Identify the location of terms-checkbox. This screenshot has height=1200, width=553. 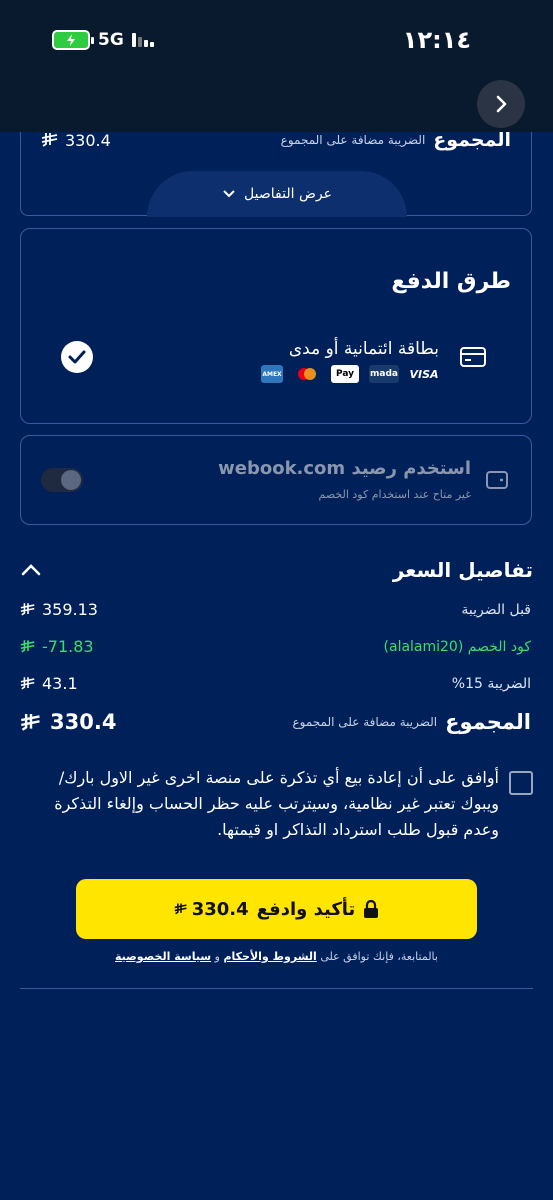
(521, 783).